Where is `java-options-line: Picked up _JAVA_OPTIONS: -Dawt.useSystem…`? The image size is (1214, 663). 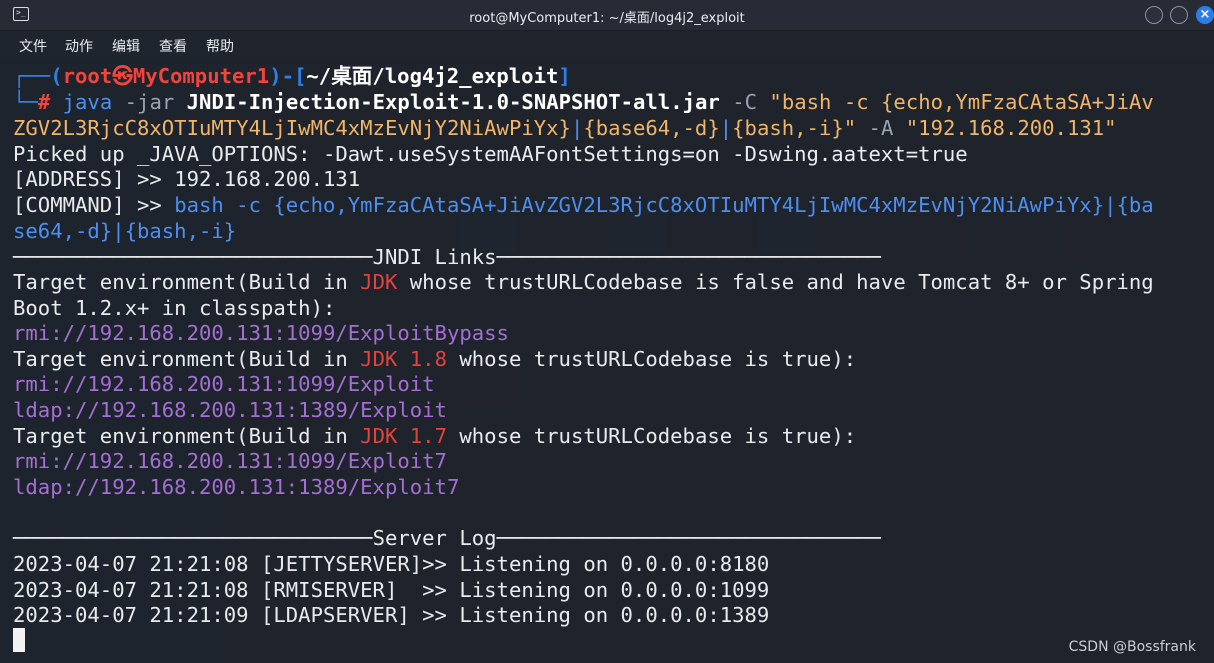 java-options-line: Picked up _JAVA_OPTIONS: -Dawt.useSystem… is located at coordinates (490, 154).